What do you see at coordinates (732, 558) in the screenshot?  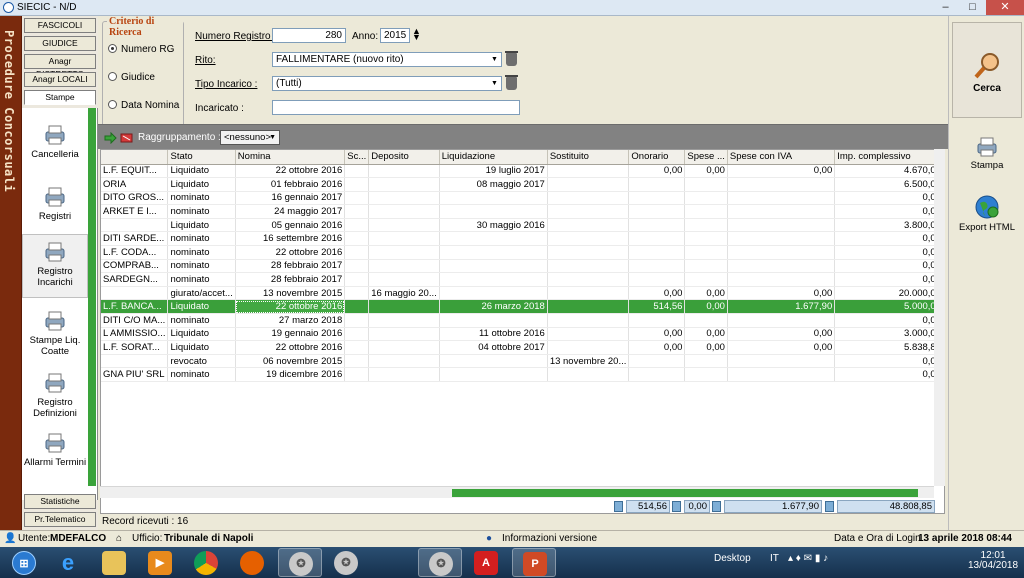 I see `desktop-toolbar: Desktop` at bounding box center [732, 558].